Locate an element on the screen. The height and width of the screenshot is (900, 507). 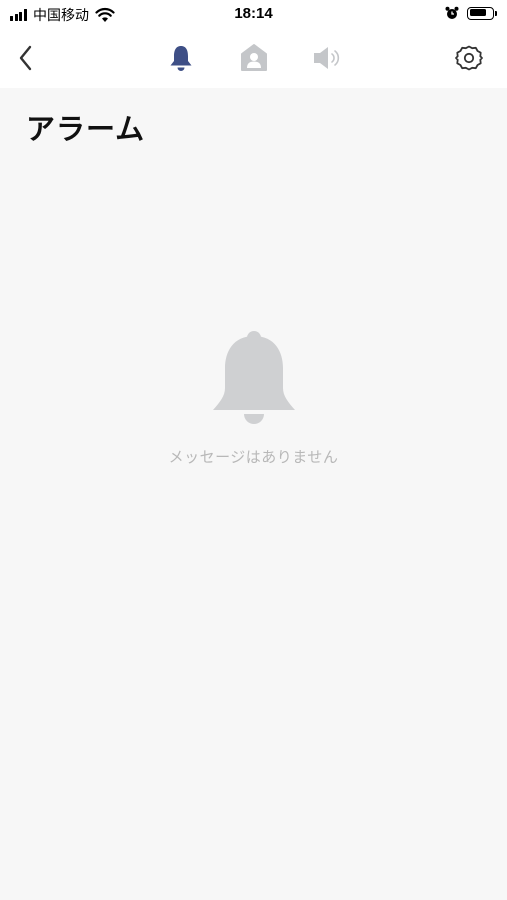
tab-speaker is located at coordinates (327, 58).